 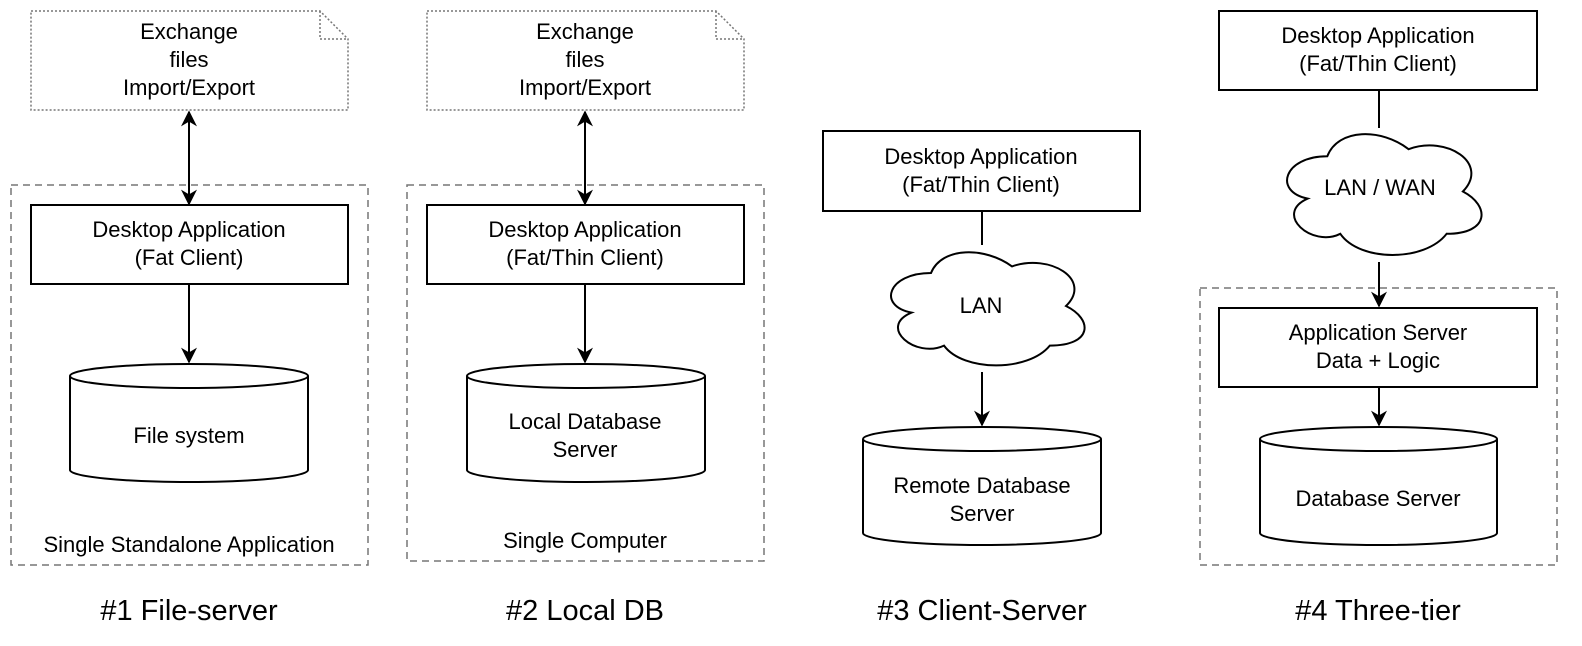 I want to click on storage-label: Remote Database, so click(x=981, y=485).